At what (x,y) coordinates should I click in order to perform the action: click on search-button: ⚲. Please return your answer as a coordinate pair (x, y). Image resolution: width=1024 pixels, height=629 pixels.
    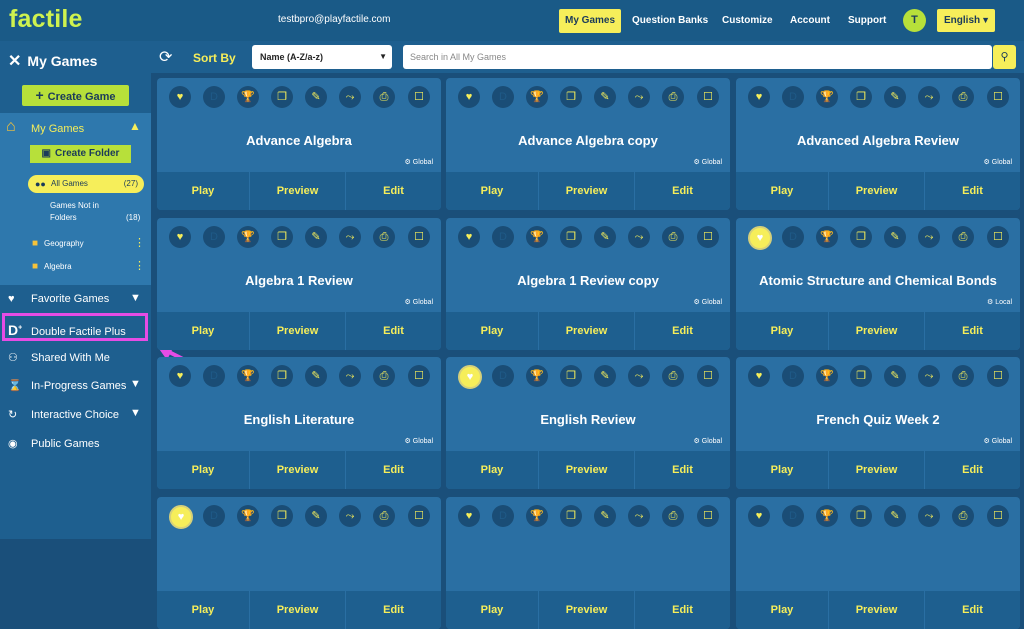
    Looking at the image, I should click on (1004, 57).